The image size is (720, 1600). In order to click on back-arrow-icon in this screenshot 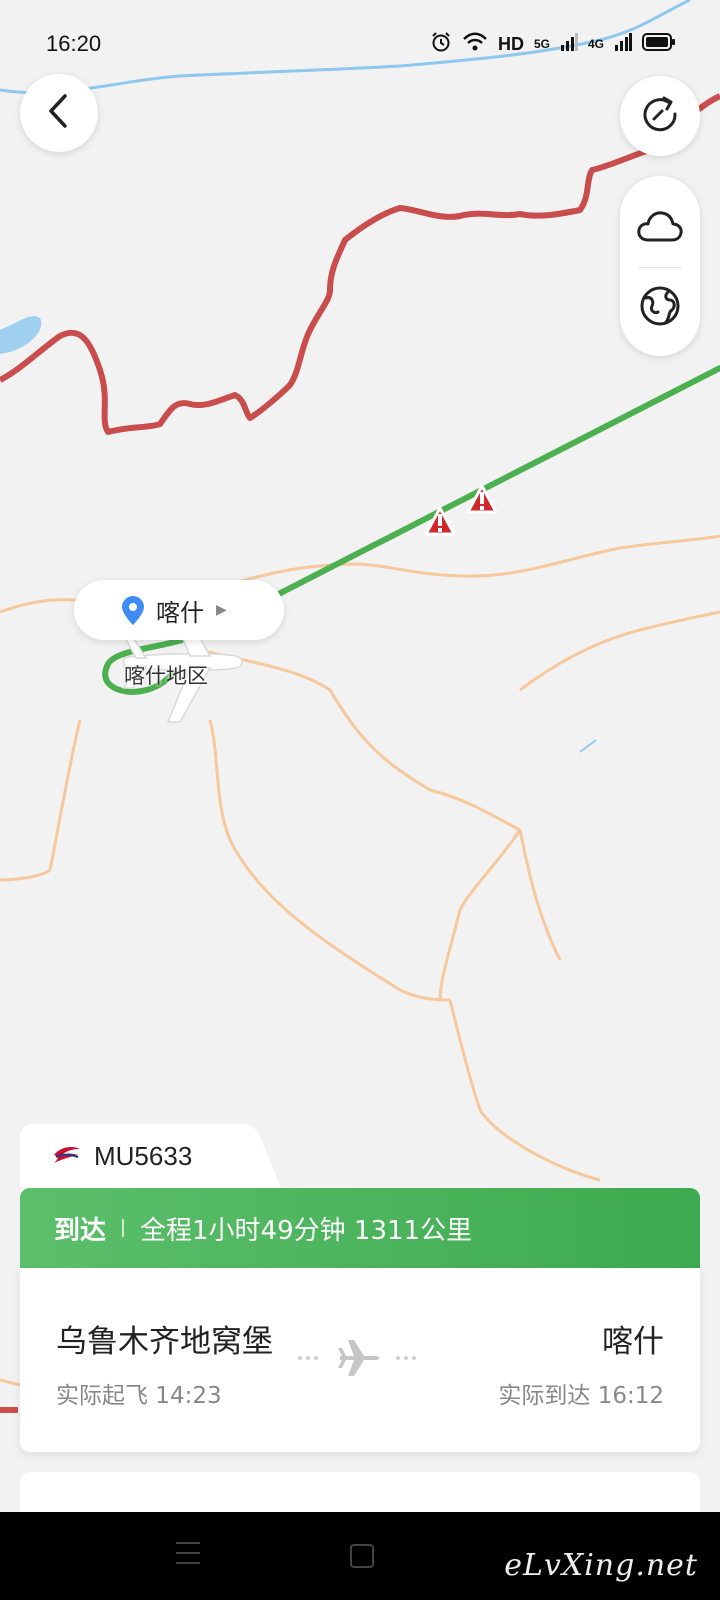, I will do `click(59, 113)`.